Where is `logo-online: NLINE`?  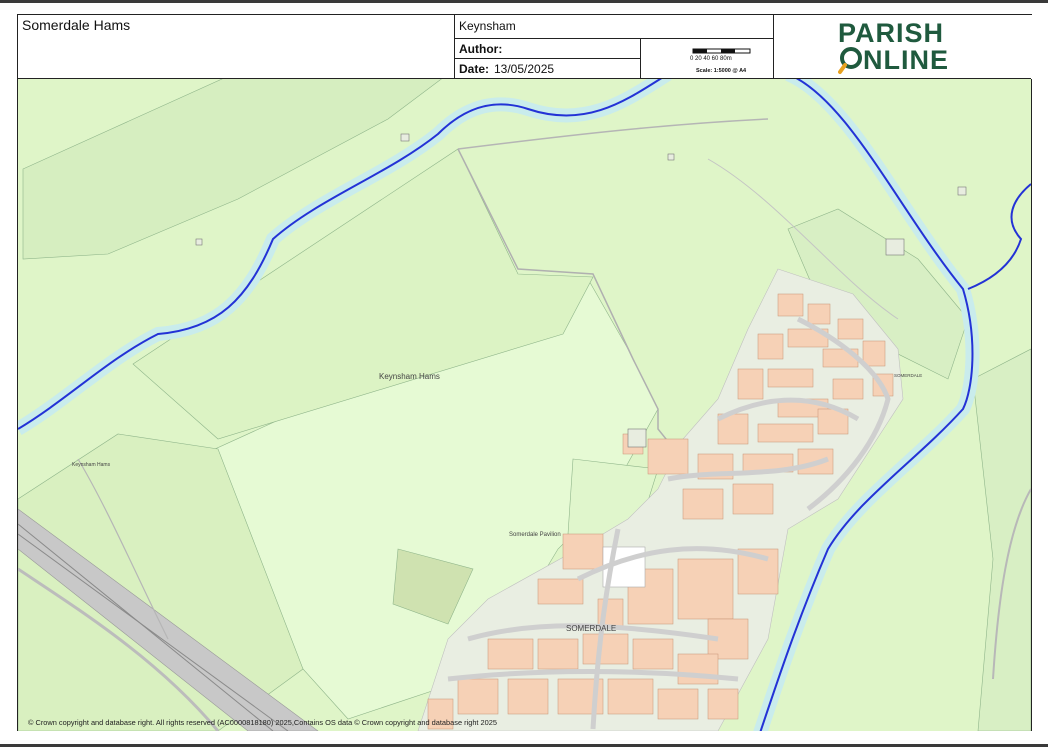 logo-online: NLINE is located at coordinates (906, 60).